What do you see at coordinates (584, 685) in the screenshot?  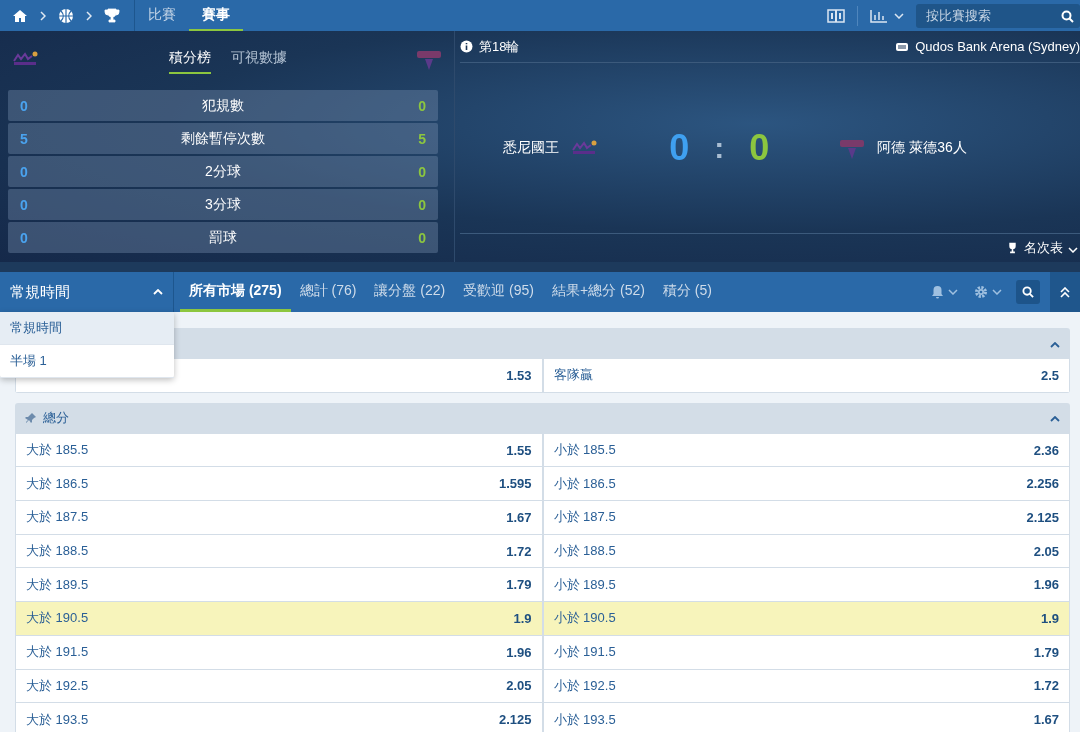 I see `selection-label: 小於 192.5` at bounding box center [584, 685].